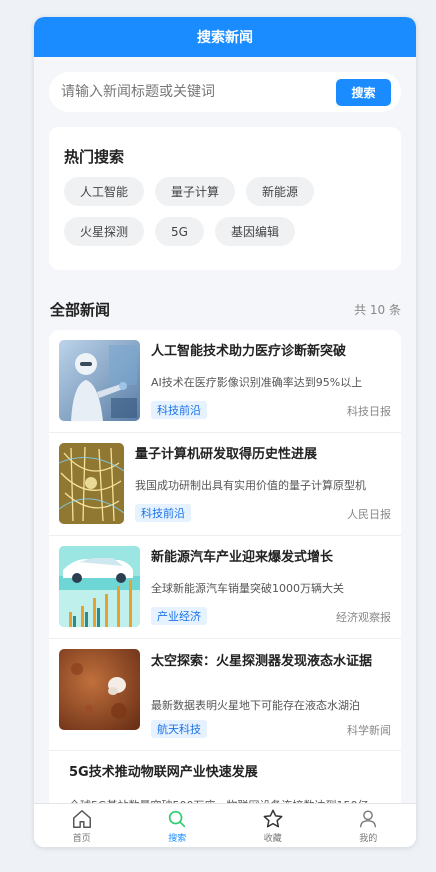  What do you see at coordinates (242, 557) in the screenshot?
I see `news-title: 新能源汽车产业迎来爆发式增长` at bounding box center [242, 557].